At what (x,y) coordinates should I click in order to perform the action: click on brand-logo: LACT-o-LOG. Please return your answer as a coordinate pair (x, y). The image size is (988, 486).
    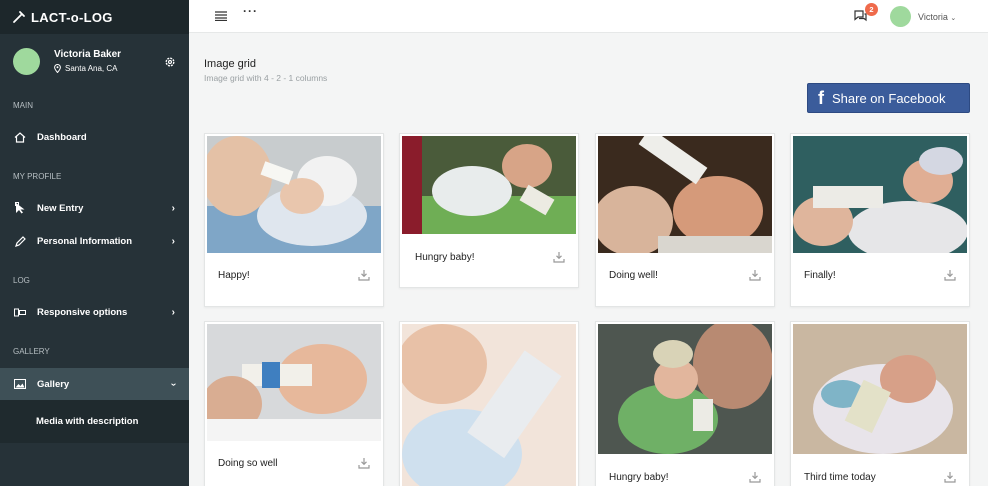
    Looking at the image, I should click on (94, 17).